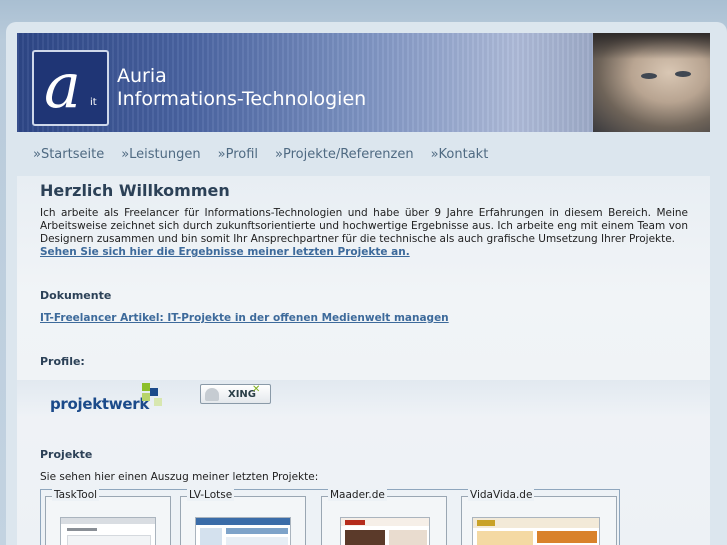 This screenshot has width=727, height=545. Describe the element at coordinates (66, 454) in the screenshot. I see `projekte-heading: Projekte` at that location.